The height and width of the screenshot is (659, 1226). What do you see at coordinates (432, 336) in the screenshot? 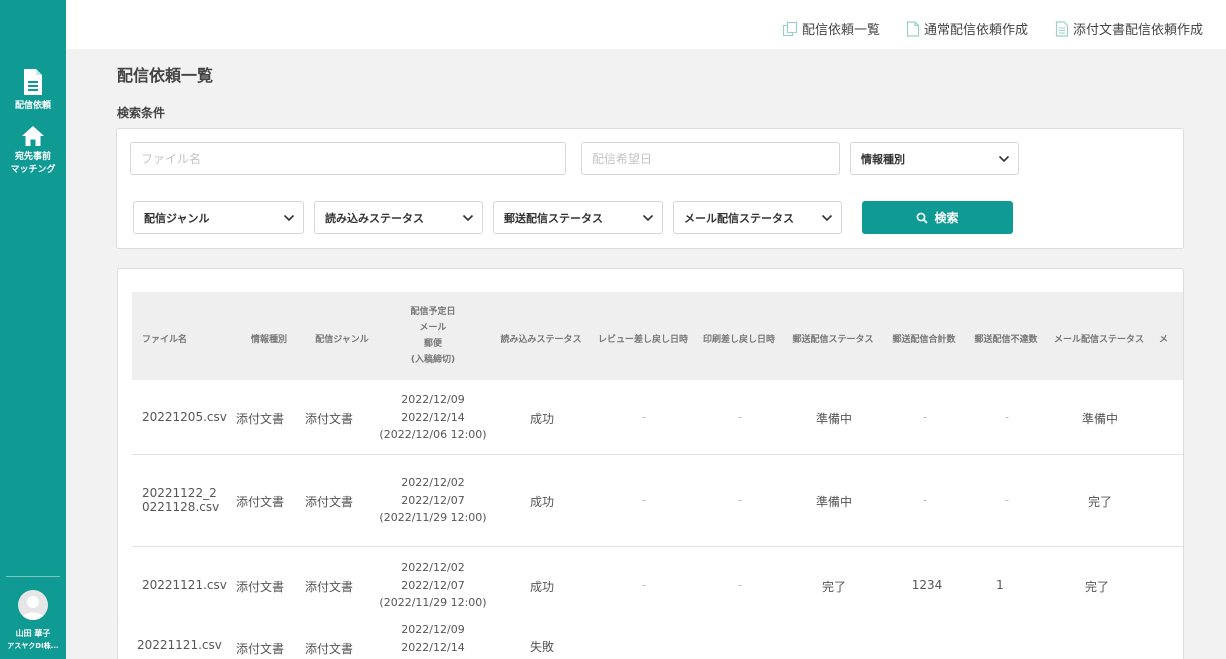
I see `col-schedule-date: 配信予定日 メール 郵便 (入稿締切)` at bounding box center [432, 336].